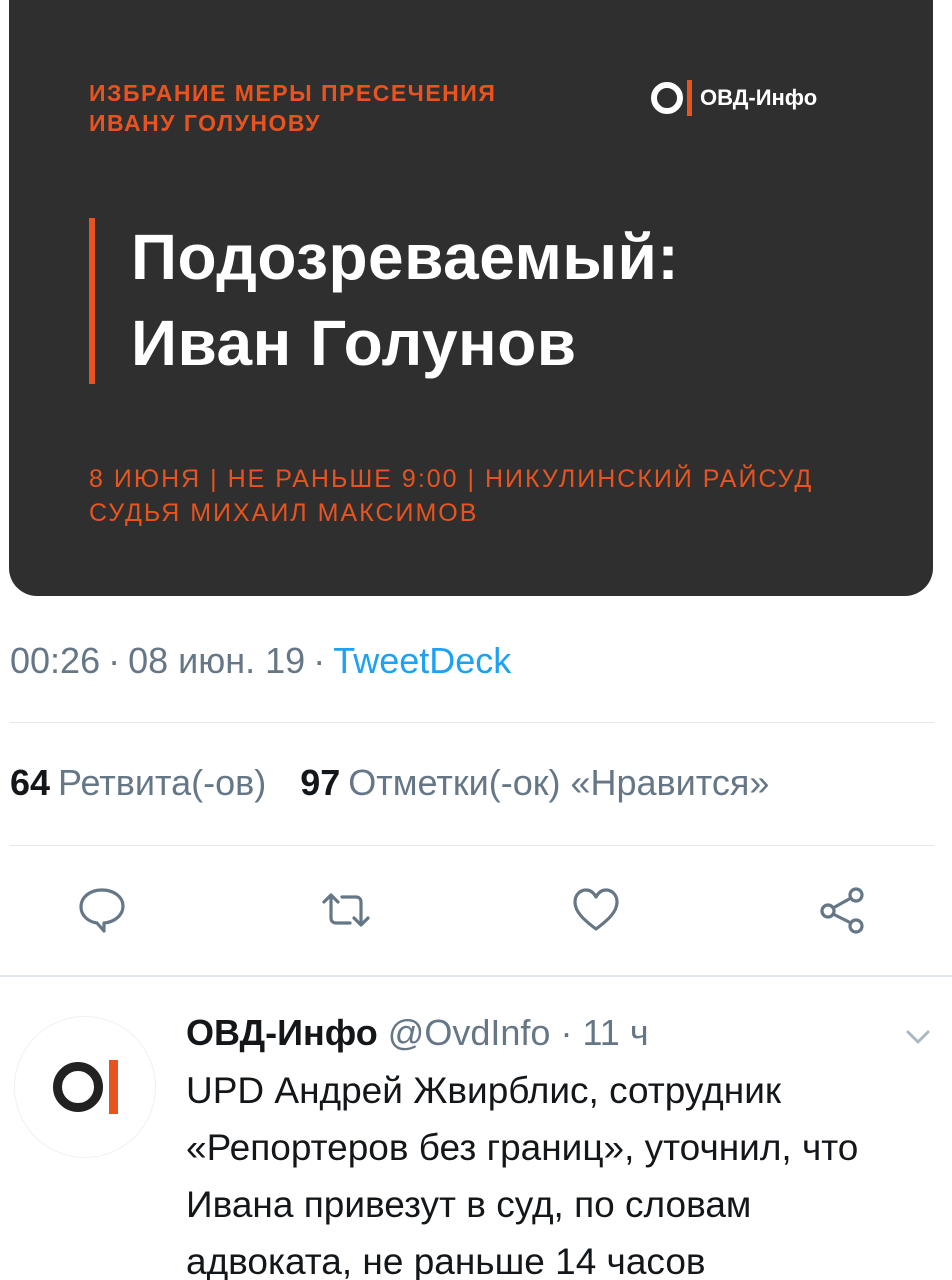 This screenshot has width=952, height=1280. What do you see at coordinates (292, 108) in the screenshot?
I see `media-kicker: ИЗБРАНИЕ МЕРЫ ПРЕСЕЧЕНИЯ ИВАНУ ГОЛУНОВУ` at bounding box center [292, 108].